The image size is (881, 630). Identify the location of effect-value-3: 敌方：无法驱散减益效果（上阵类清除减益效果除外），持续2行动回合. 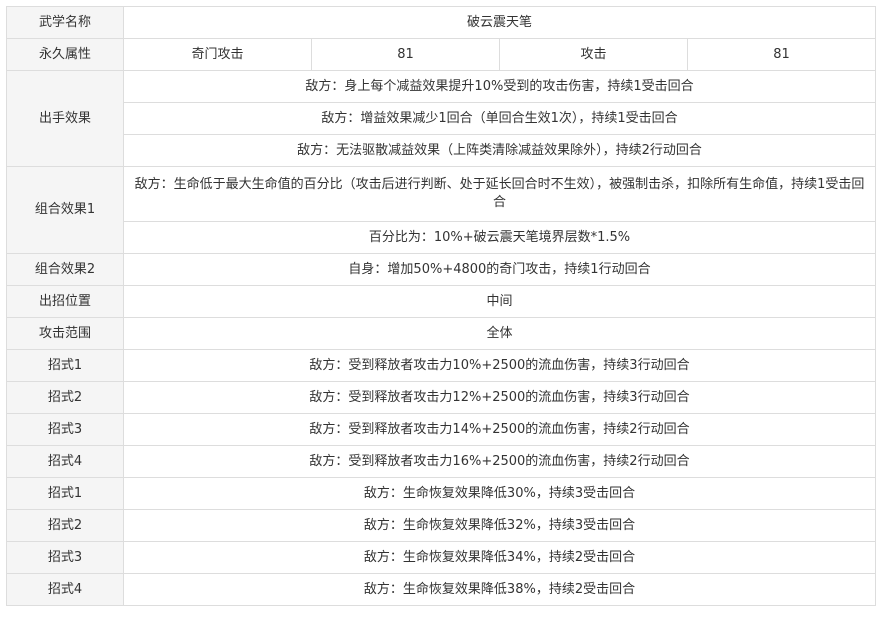
(499, 150).